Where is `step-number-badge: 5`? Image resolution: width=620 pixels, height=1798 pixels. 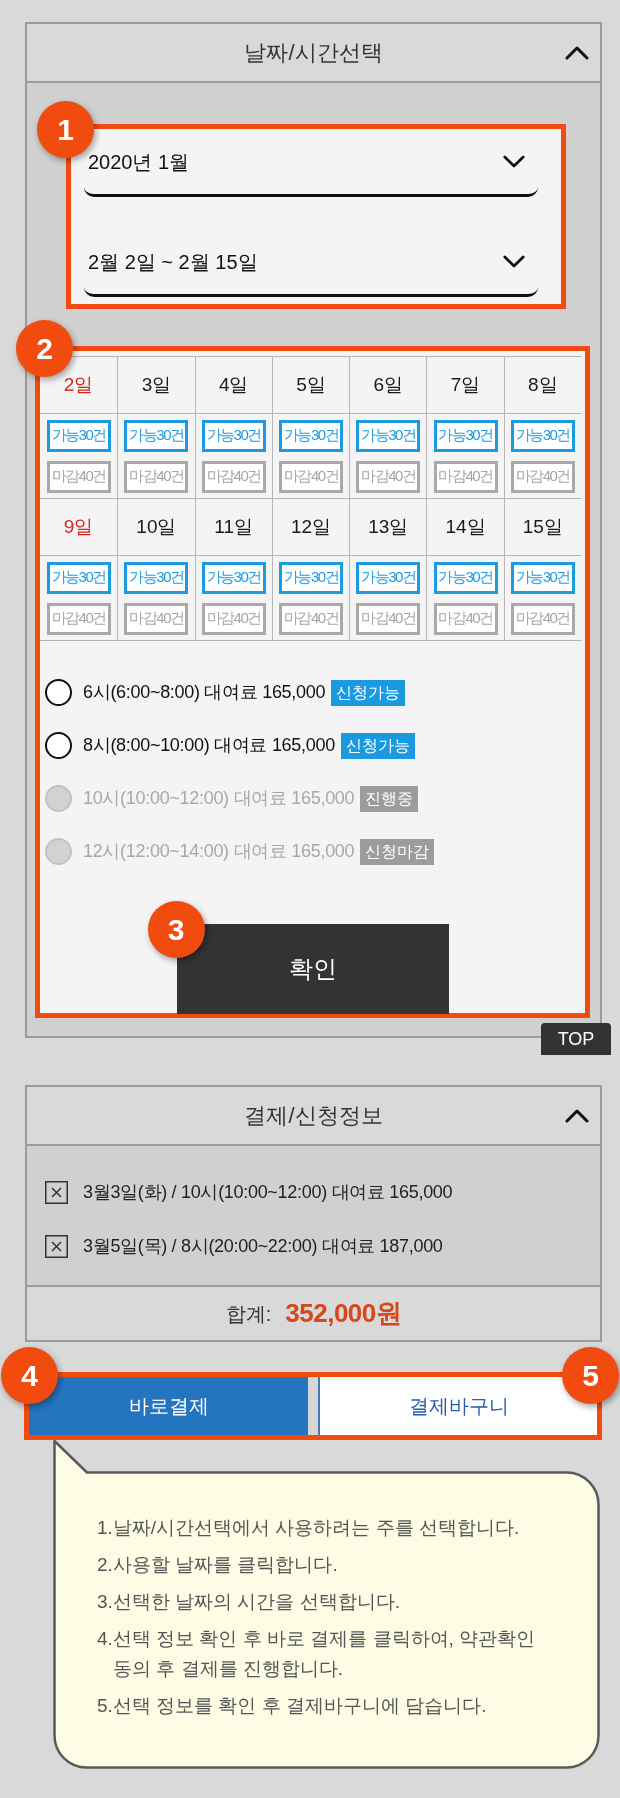 step-number-badge: 5 is located at coordinates (590, 1375).